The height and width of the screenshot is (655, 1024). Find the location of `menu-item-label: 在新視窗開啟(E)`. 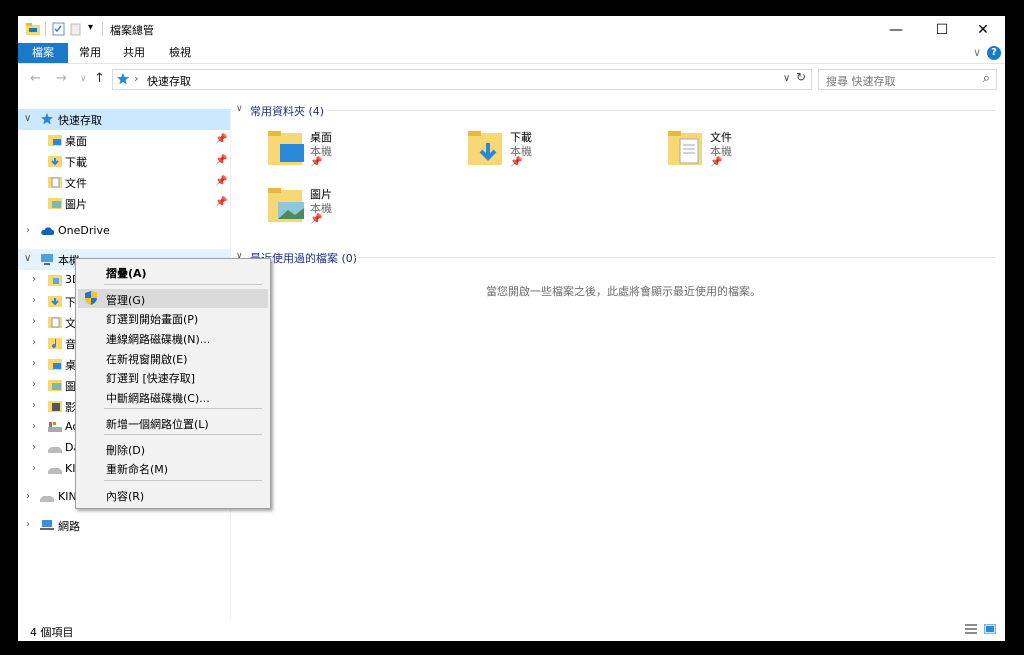

menu-item-label: 在新視窗開啟(E) is located at coordinates (147, 359).